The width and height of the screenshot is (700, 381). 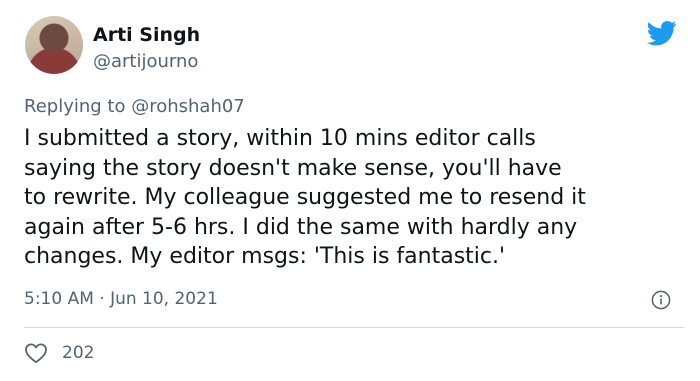 I want to click on divider, so click(x=354, y=327).